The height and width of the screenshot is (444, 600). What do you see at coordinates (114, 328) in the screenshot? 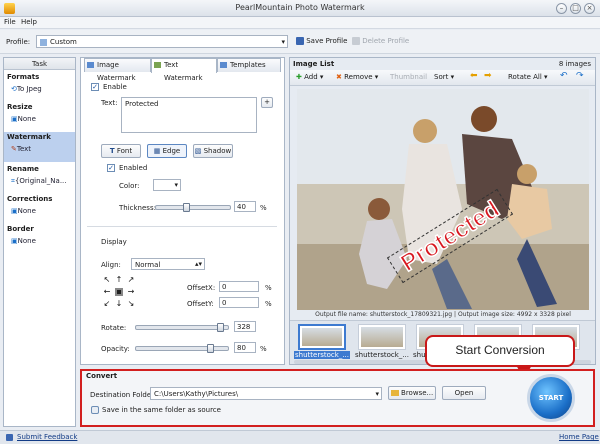
I see `rotate-label: Rotate:` at bounding box center [114, 328].